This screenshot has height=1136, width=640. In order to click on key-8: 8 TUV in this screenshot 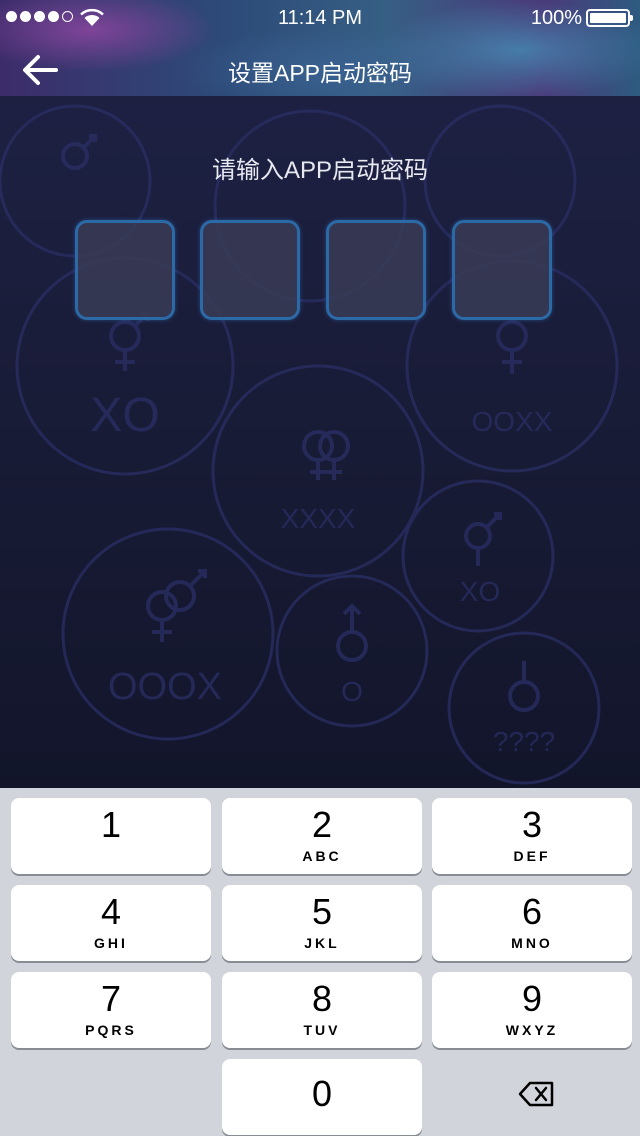, I will do `click(322, 1010)`.